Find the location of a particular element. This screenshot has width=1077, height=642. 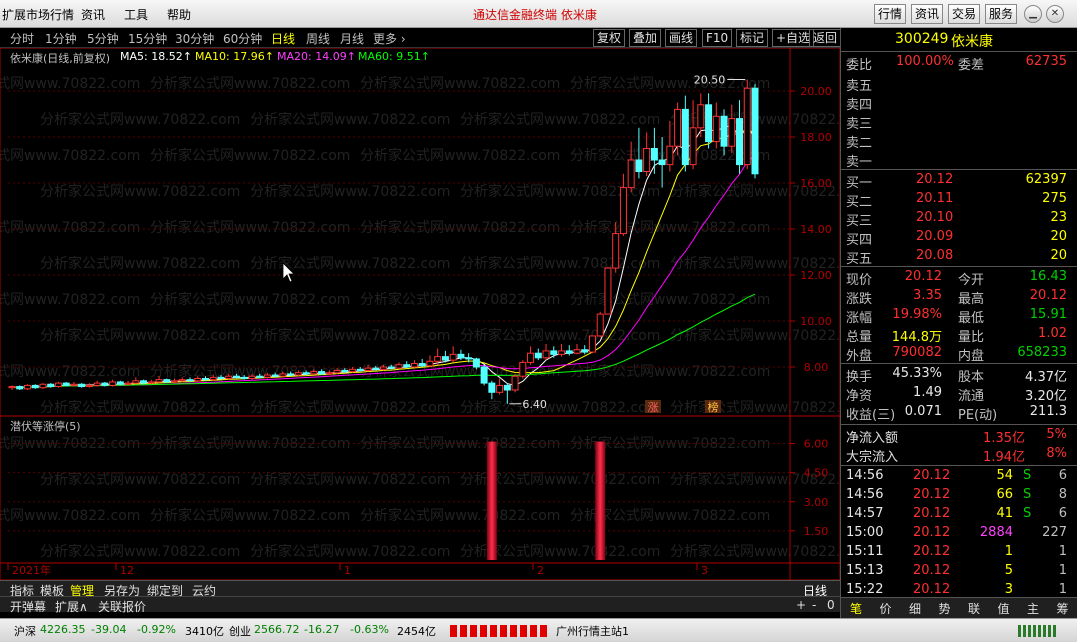

period-weekly: 周线 is located at coordinates (318, 38).